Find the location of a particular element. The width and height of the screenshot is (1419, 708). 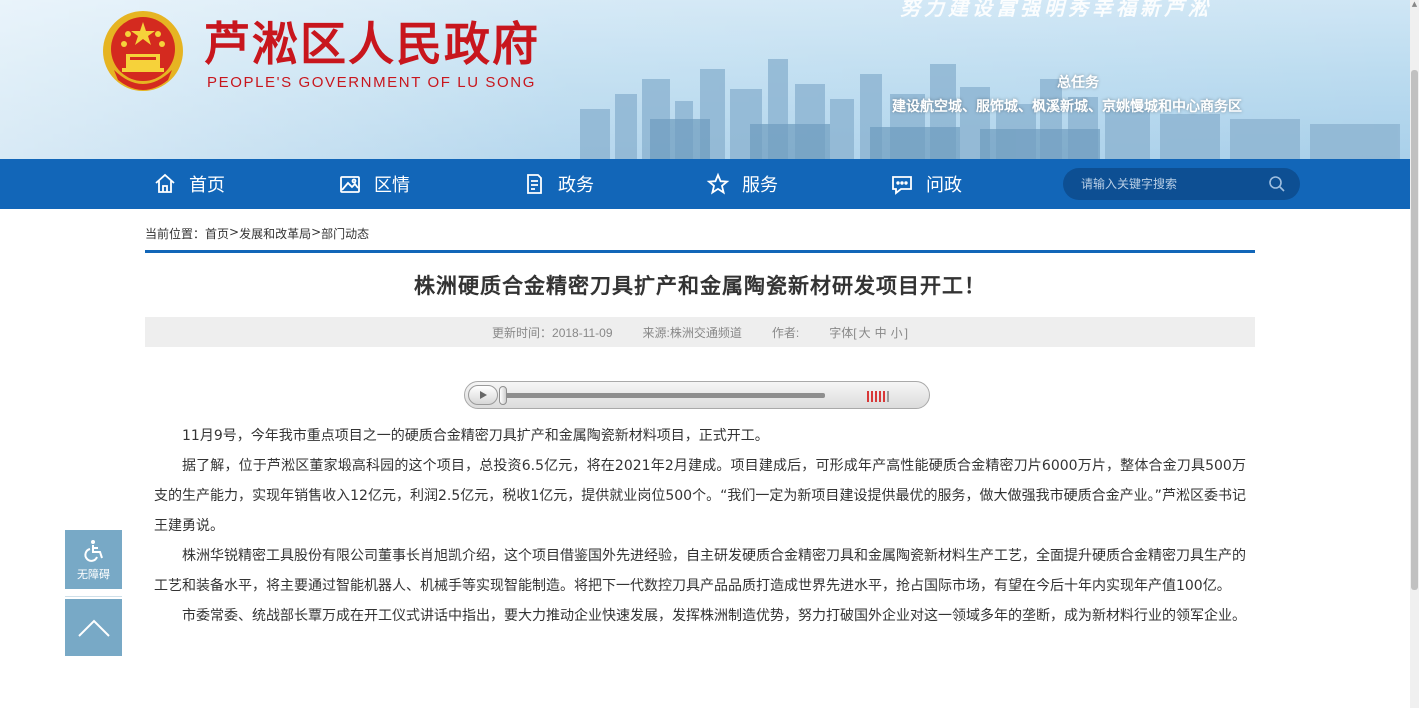

font-size-small-button: 小 is located at coordinates (897, 333).